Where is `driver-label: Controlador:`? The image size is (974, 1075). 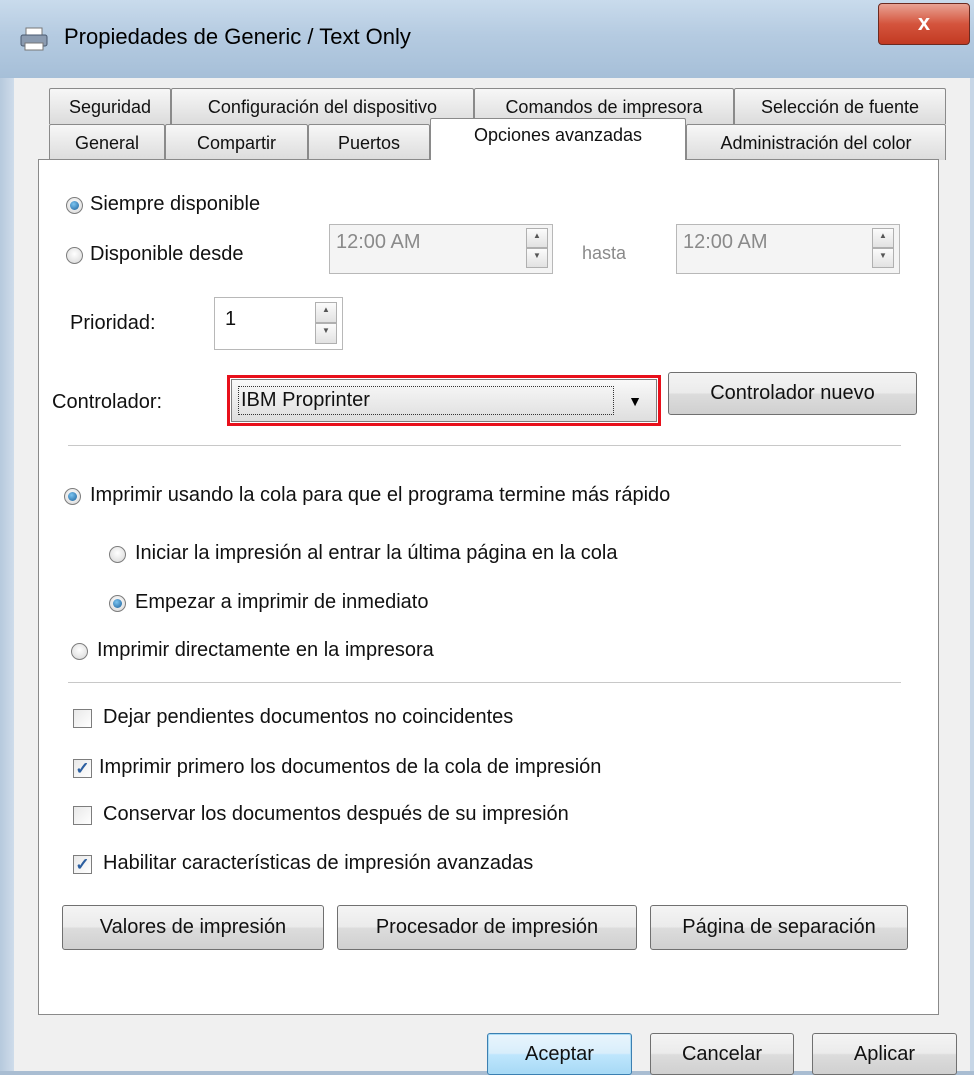 driver-label: Controlador: is located at coordinates (107, 402).